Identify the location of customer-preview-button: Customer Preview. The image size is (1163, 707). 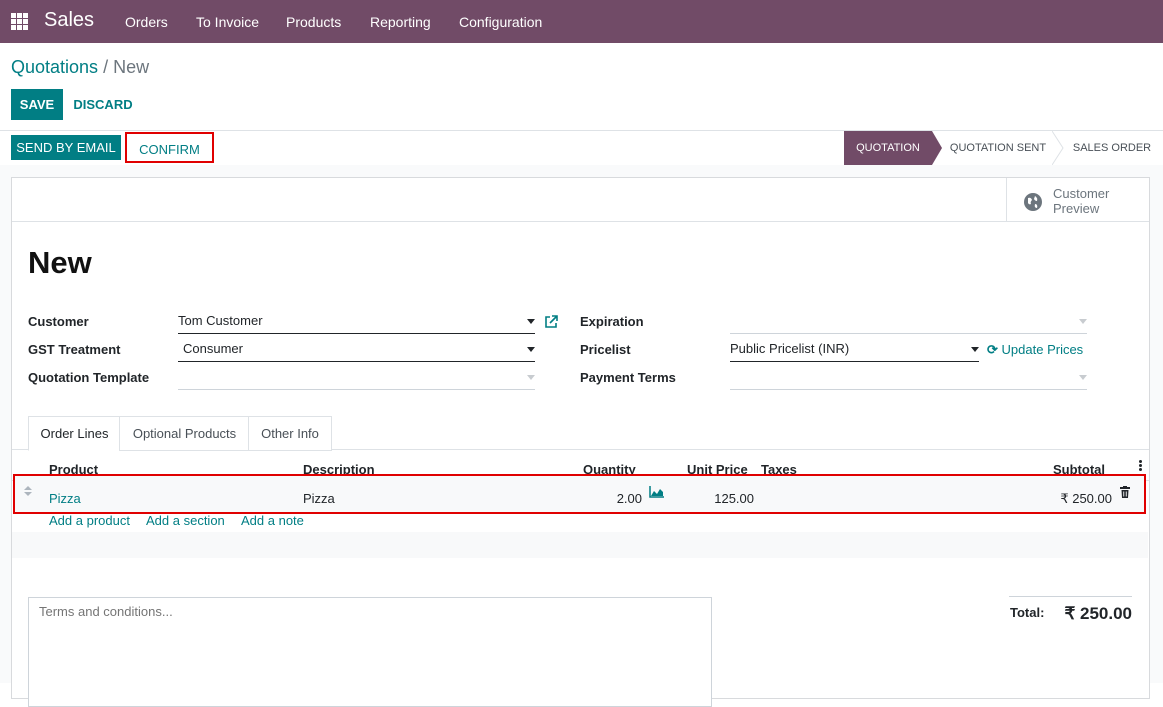
(1078, 199).